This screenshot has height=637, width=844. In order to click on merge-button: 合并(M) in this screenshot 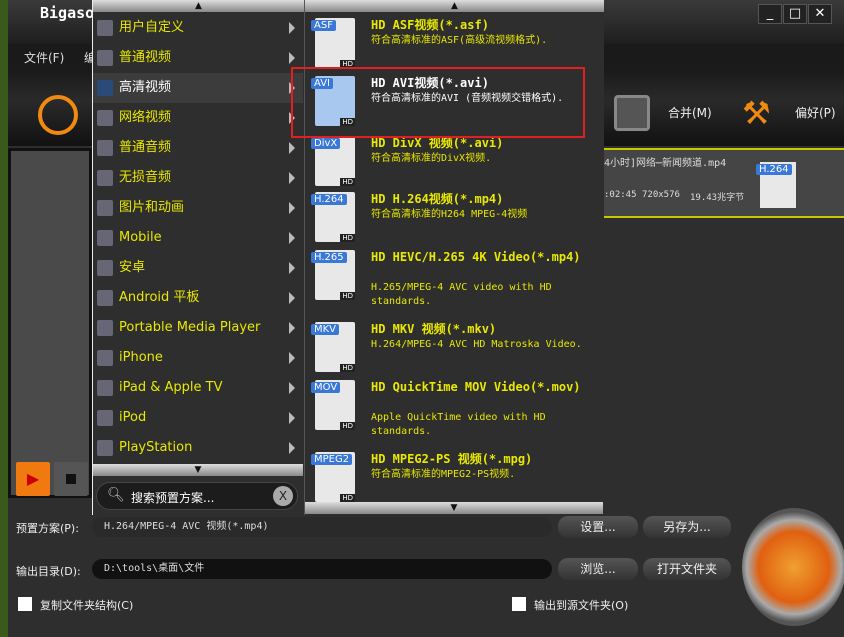, I will do `click(690, 112)`.